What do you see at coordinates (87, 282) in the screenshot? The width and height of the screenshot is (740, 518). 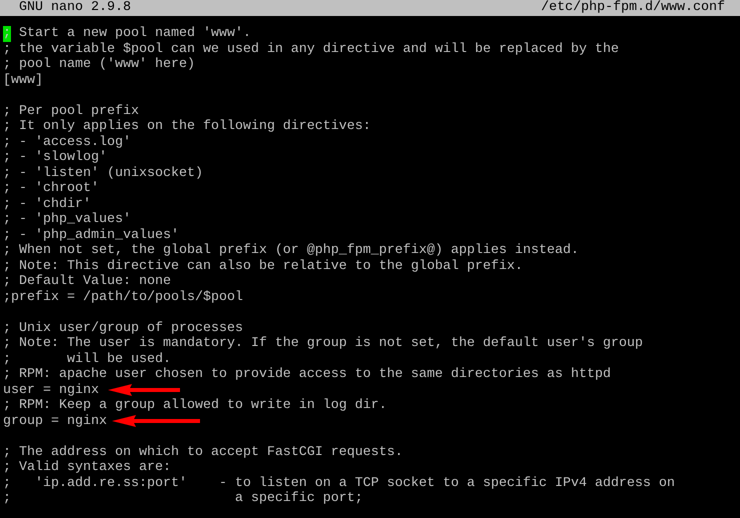 I see `code-line: ; Default Value: none` at bounding box center [87, 282].